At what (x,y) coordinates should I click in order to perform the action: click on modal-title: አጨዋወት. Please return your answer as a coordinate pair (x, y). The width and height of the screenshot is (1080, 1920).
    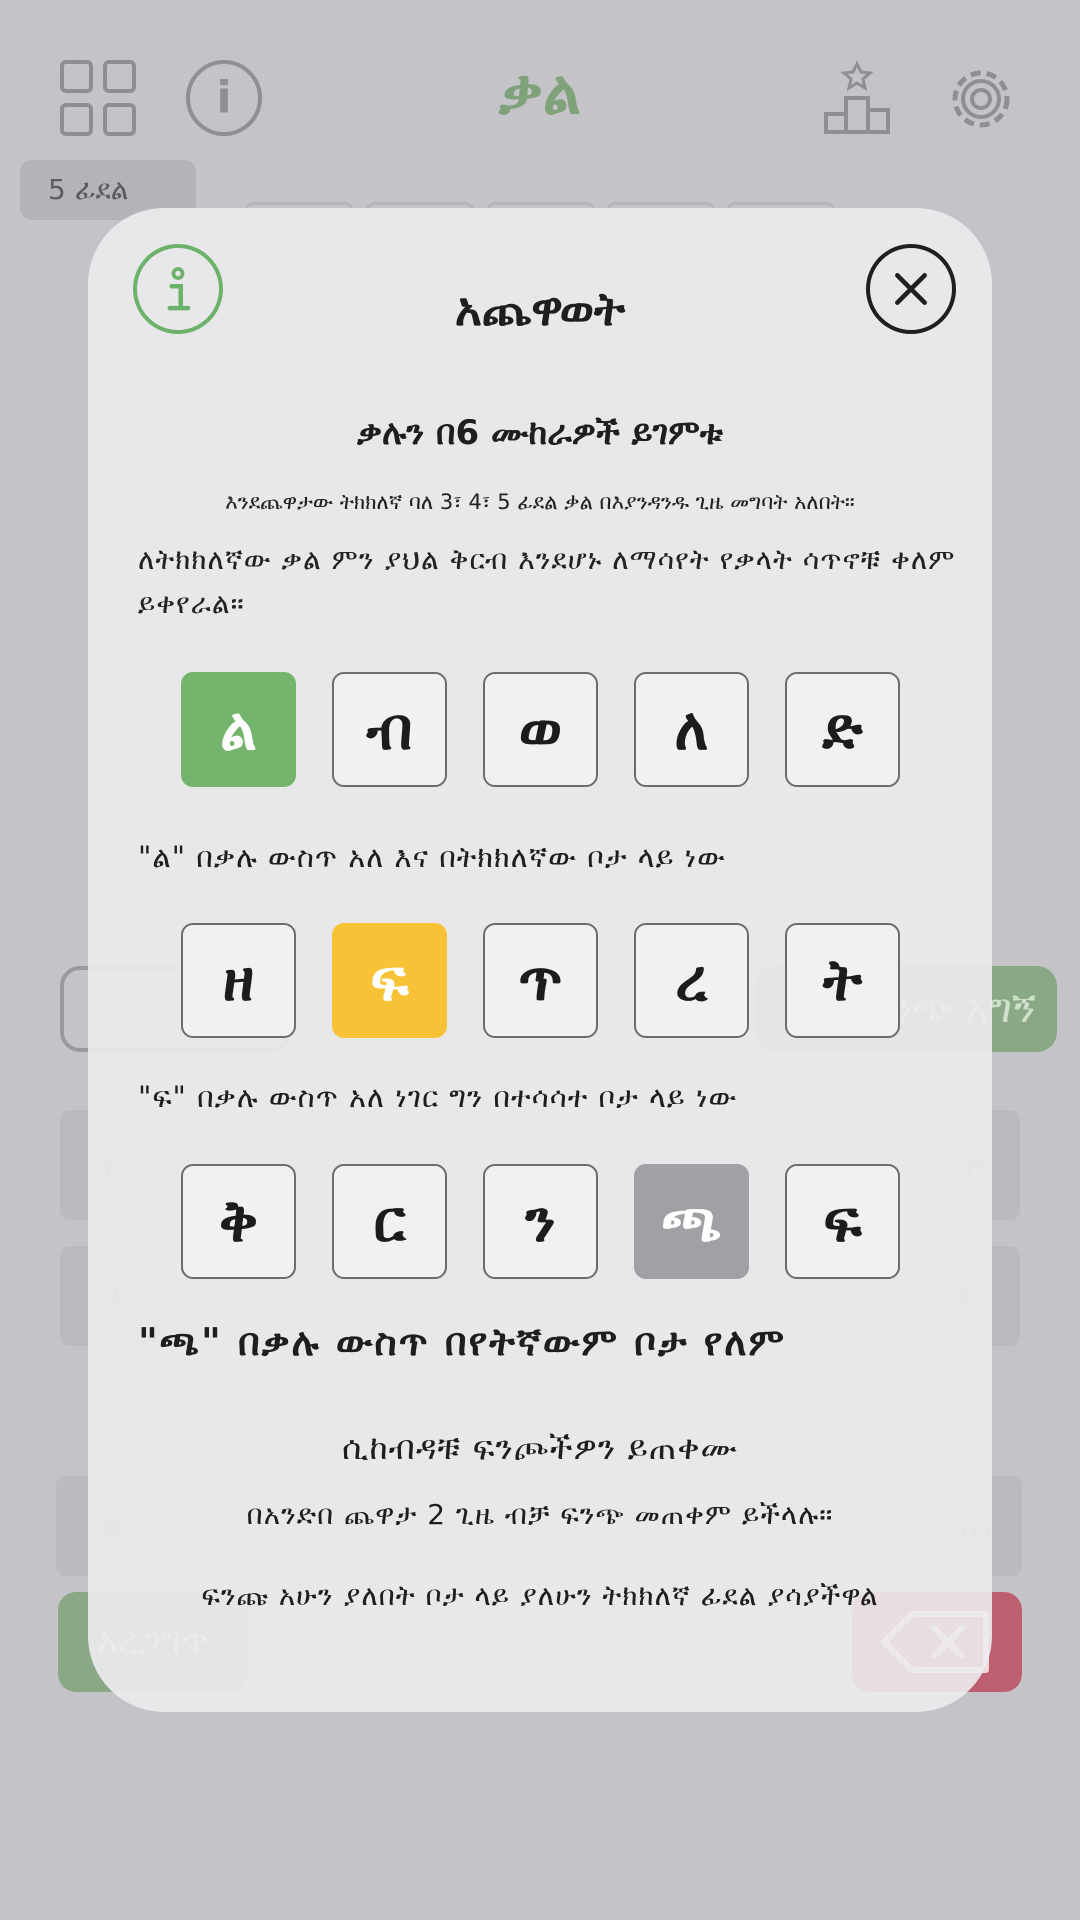
    Looking at the image, I should click on (540, 309).